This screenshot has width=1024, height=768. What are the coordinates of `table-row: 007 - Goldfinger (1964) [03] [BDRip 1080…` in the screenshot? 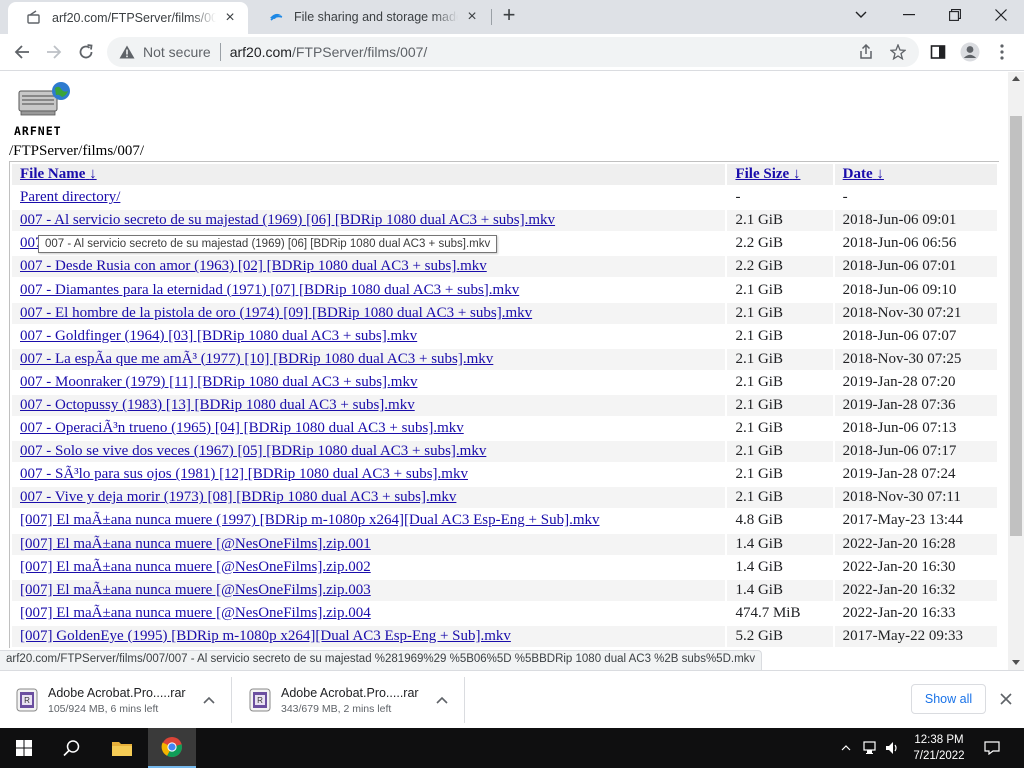 It's located at (504, 336).